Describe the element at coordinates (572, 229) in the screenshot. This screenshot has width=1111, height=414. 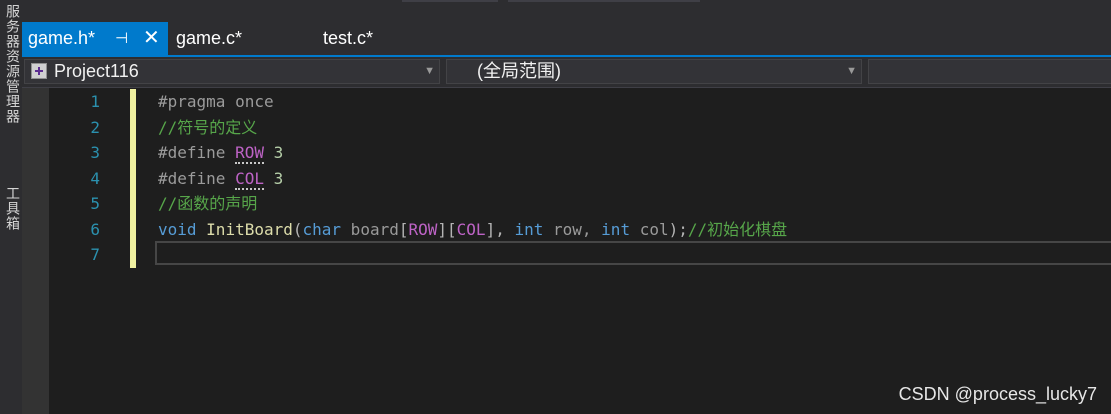
I see `code-token: row,` at that location.